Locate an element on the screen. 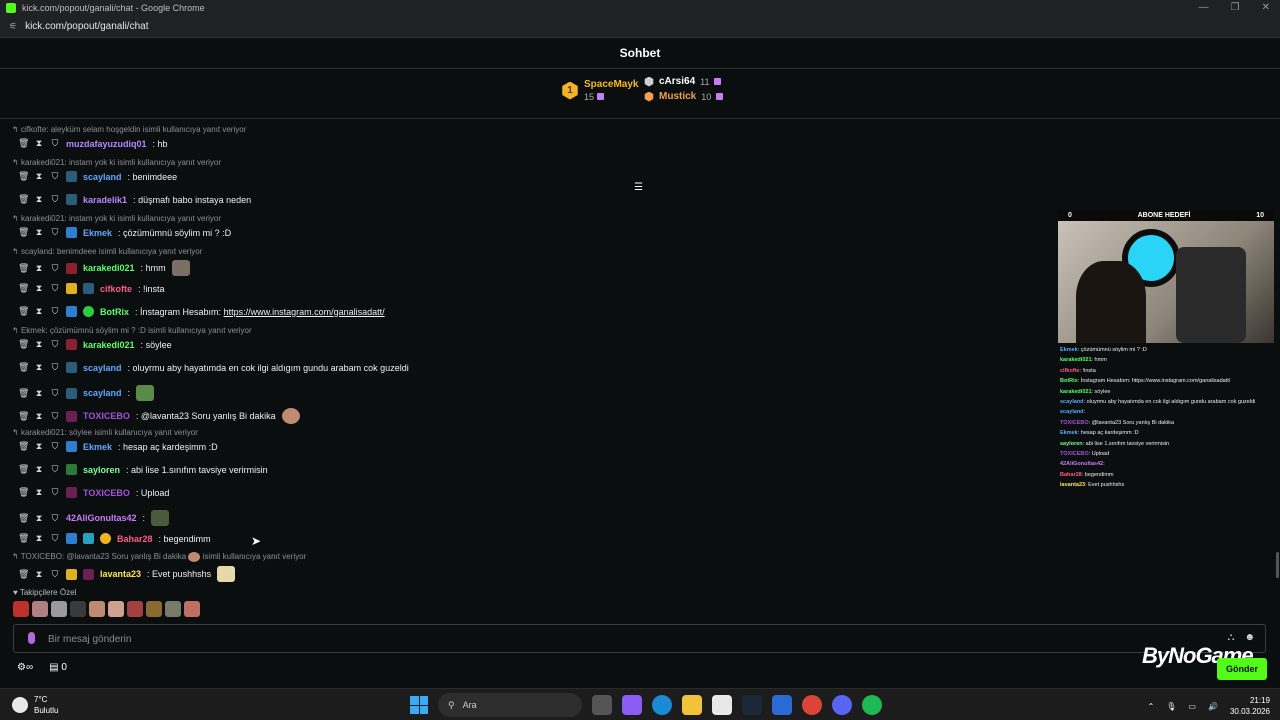 This screenshot has height=720, width=1280. leaderboard-first: 1 SpaceMayk 15 is located at coordinates (599, 90).